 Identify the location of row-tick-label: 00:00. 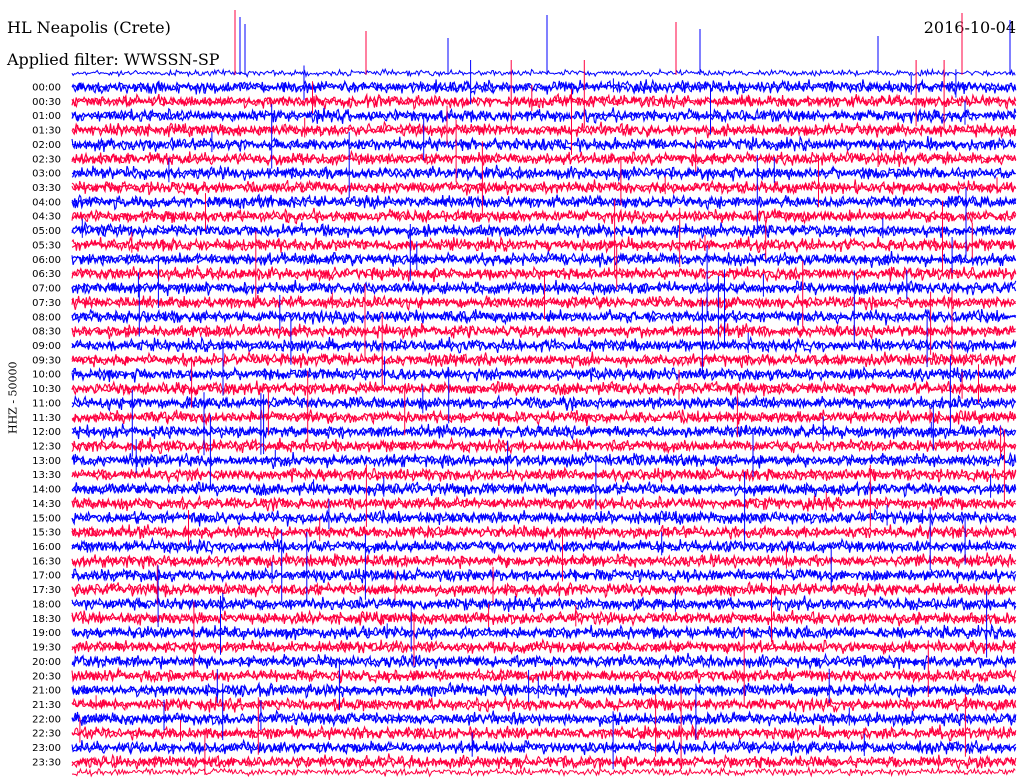
(46, 88).